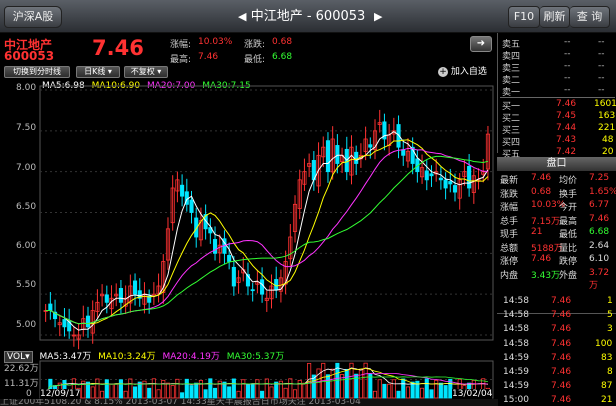 The width and height of the screenshot is (616, 406). I want to click on bid-row: 买三 7.44 221, so click(557, 129).